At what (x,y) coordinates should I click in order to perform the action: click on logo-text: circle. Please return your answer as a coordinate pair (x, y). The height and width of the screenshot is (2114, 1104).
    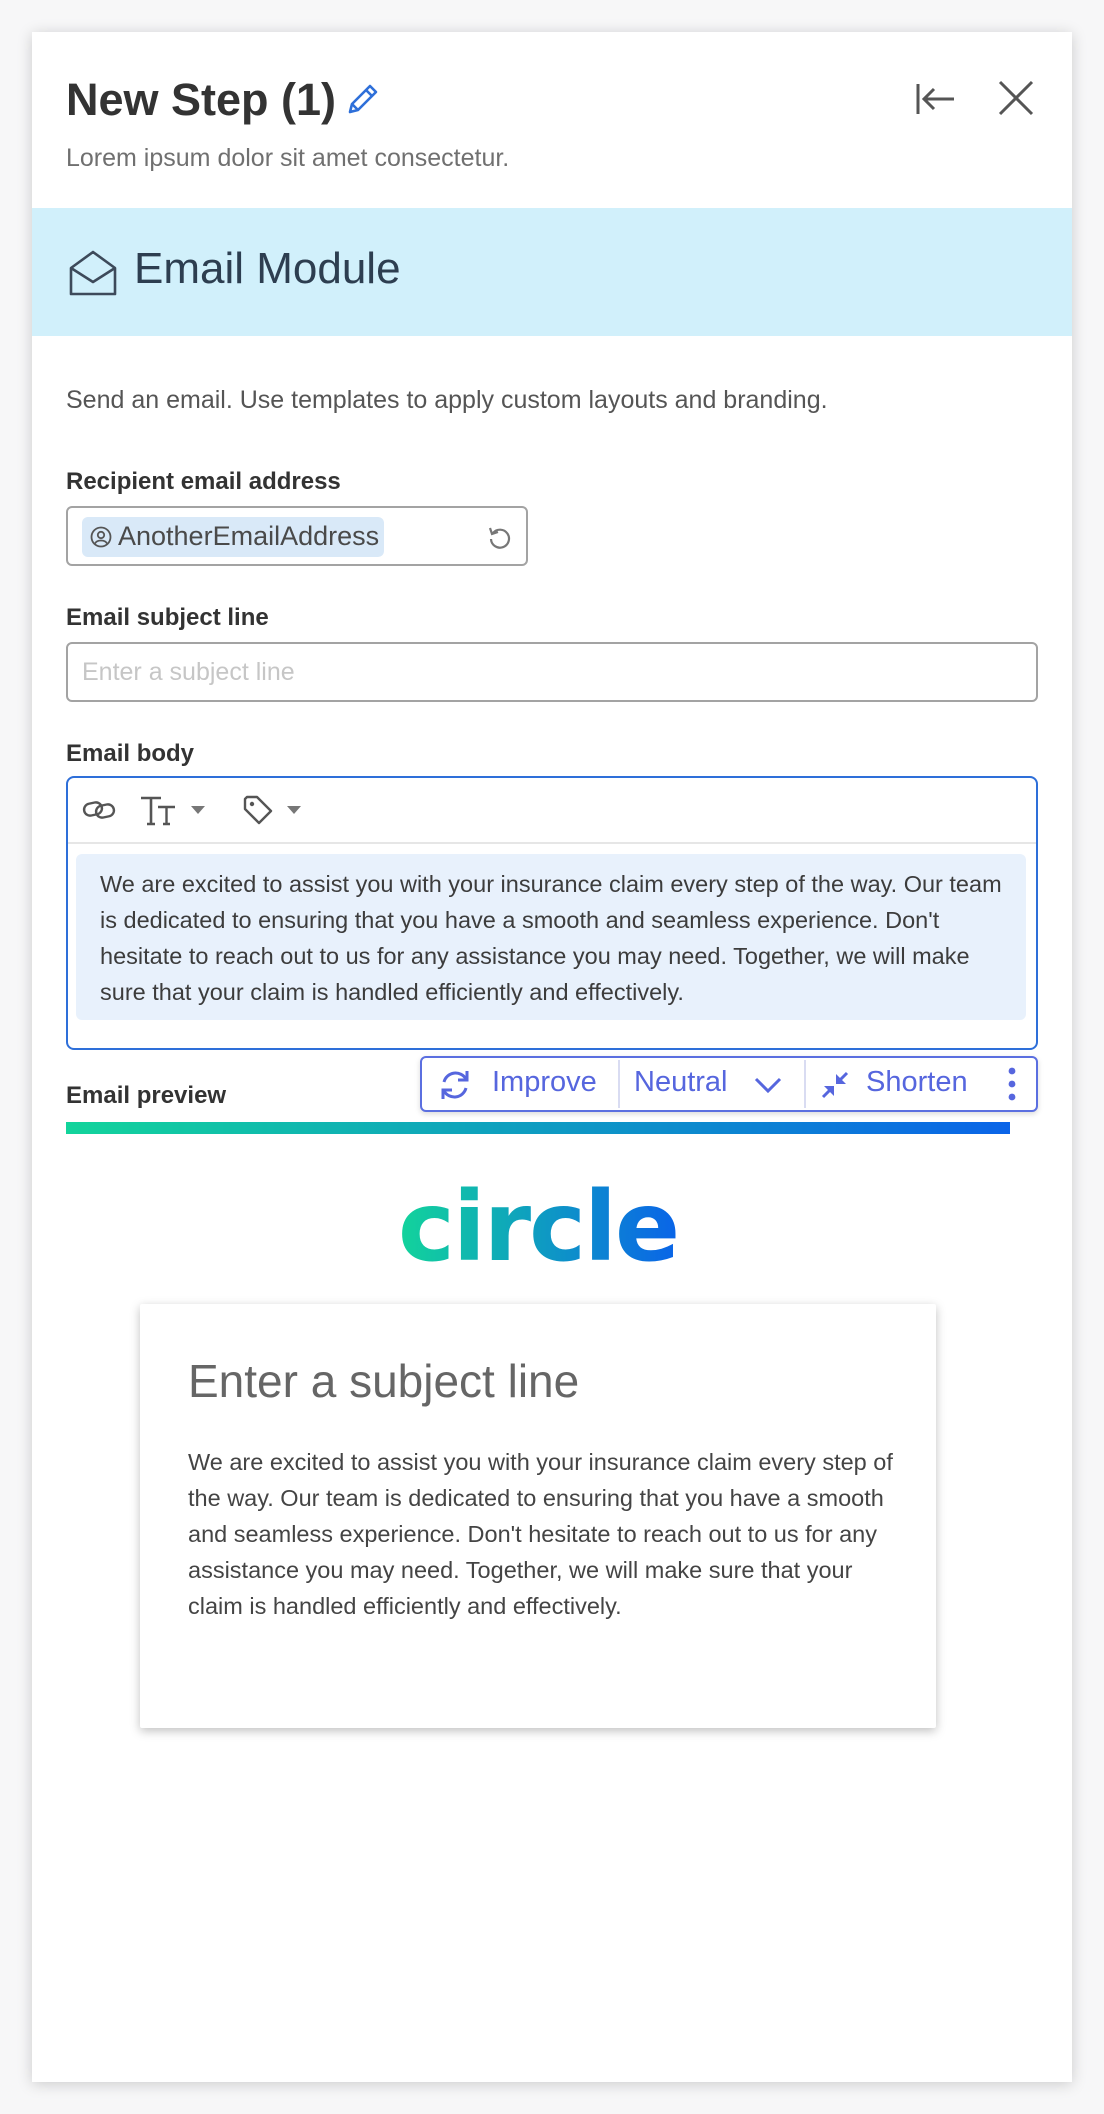
    Looking at the image, I should click on (538, 1229).